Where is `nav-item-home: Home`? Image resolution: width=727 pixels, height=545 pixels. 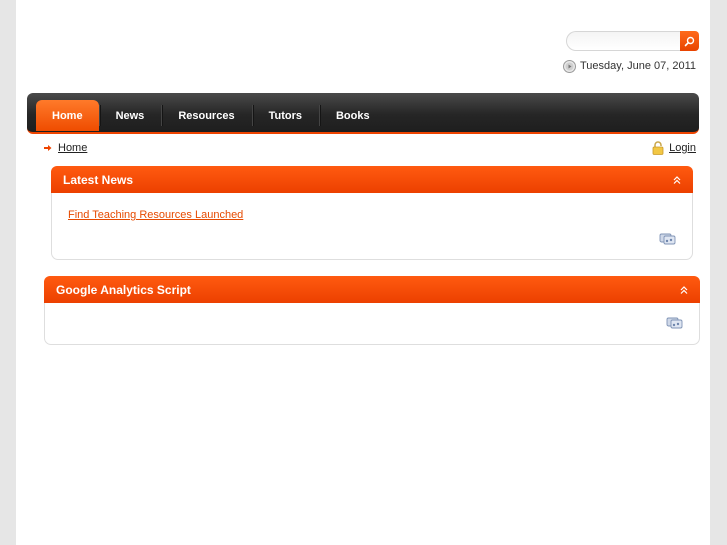 nav-item-home: Home is located at coordinates (67, 115).